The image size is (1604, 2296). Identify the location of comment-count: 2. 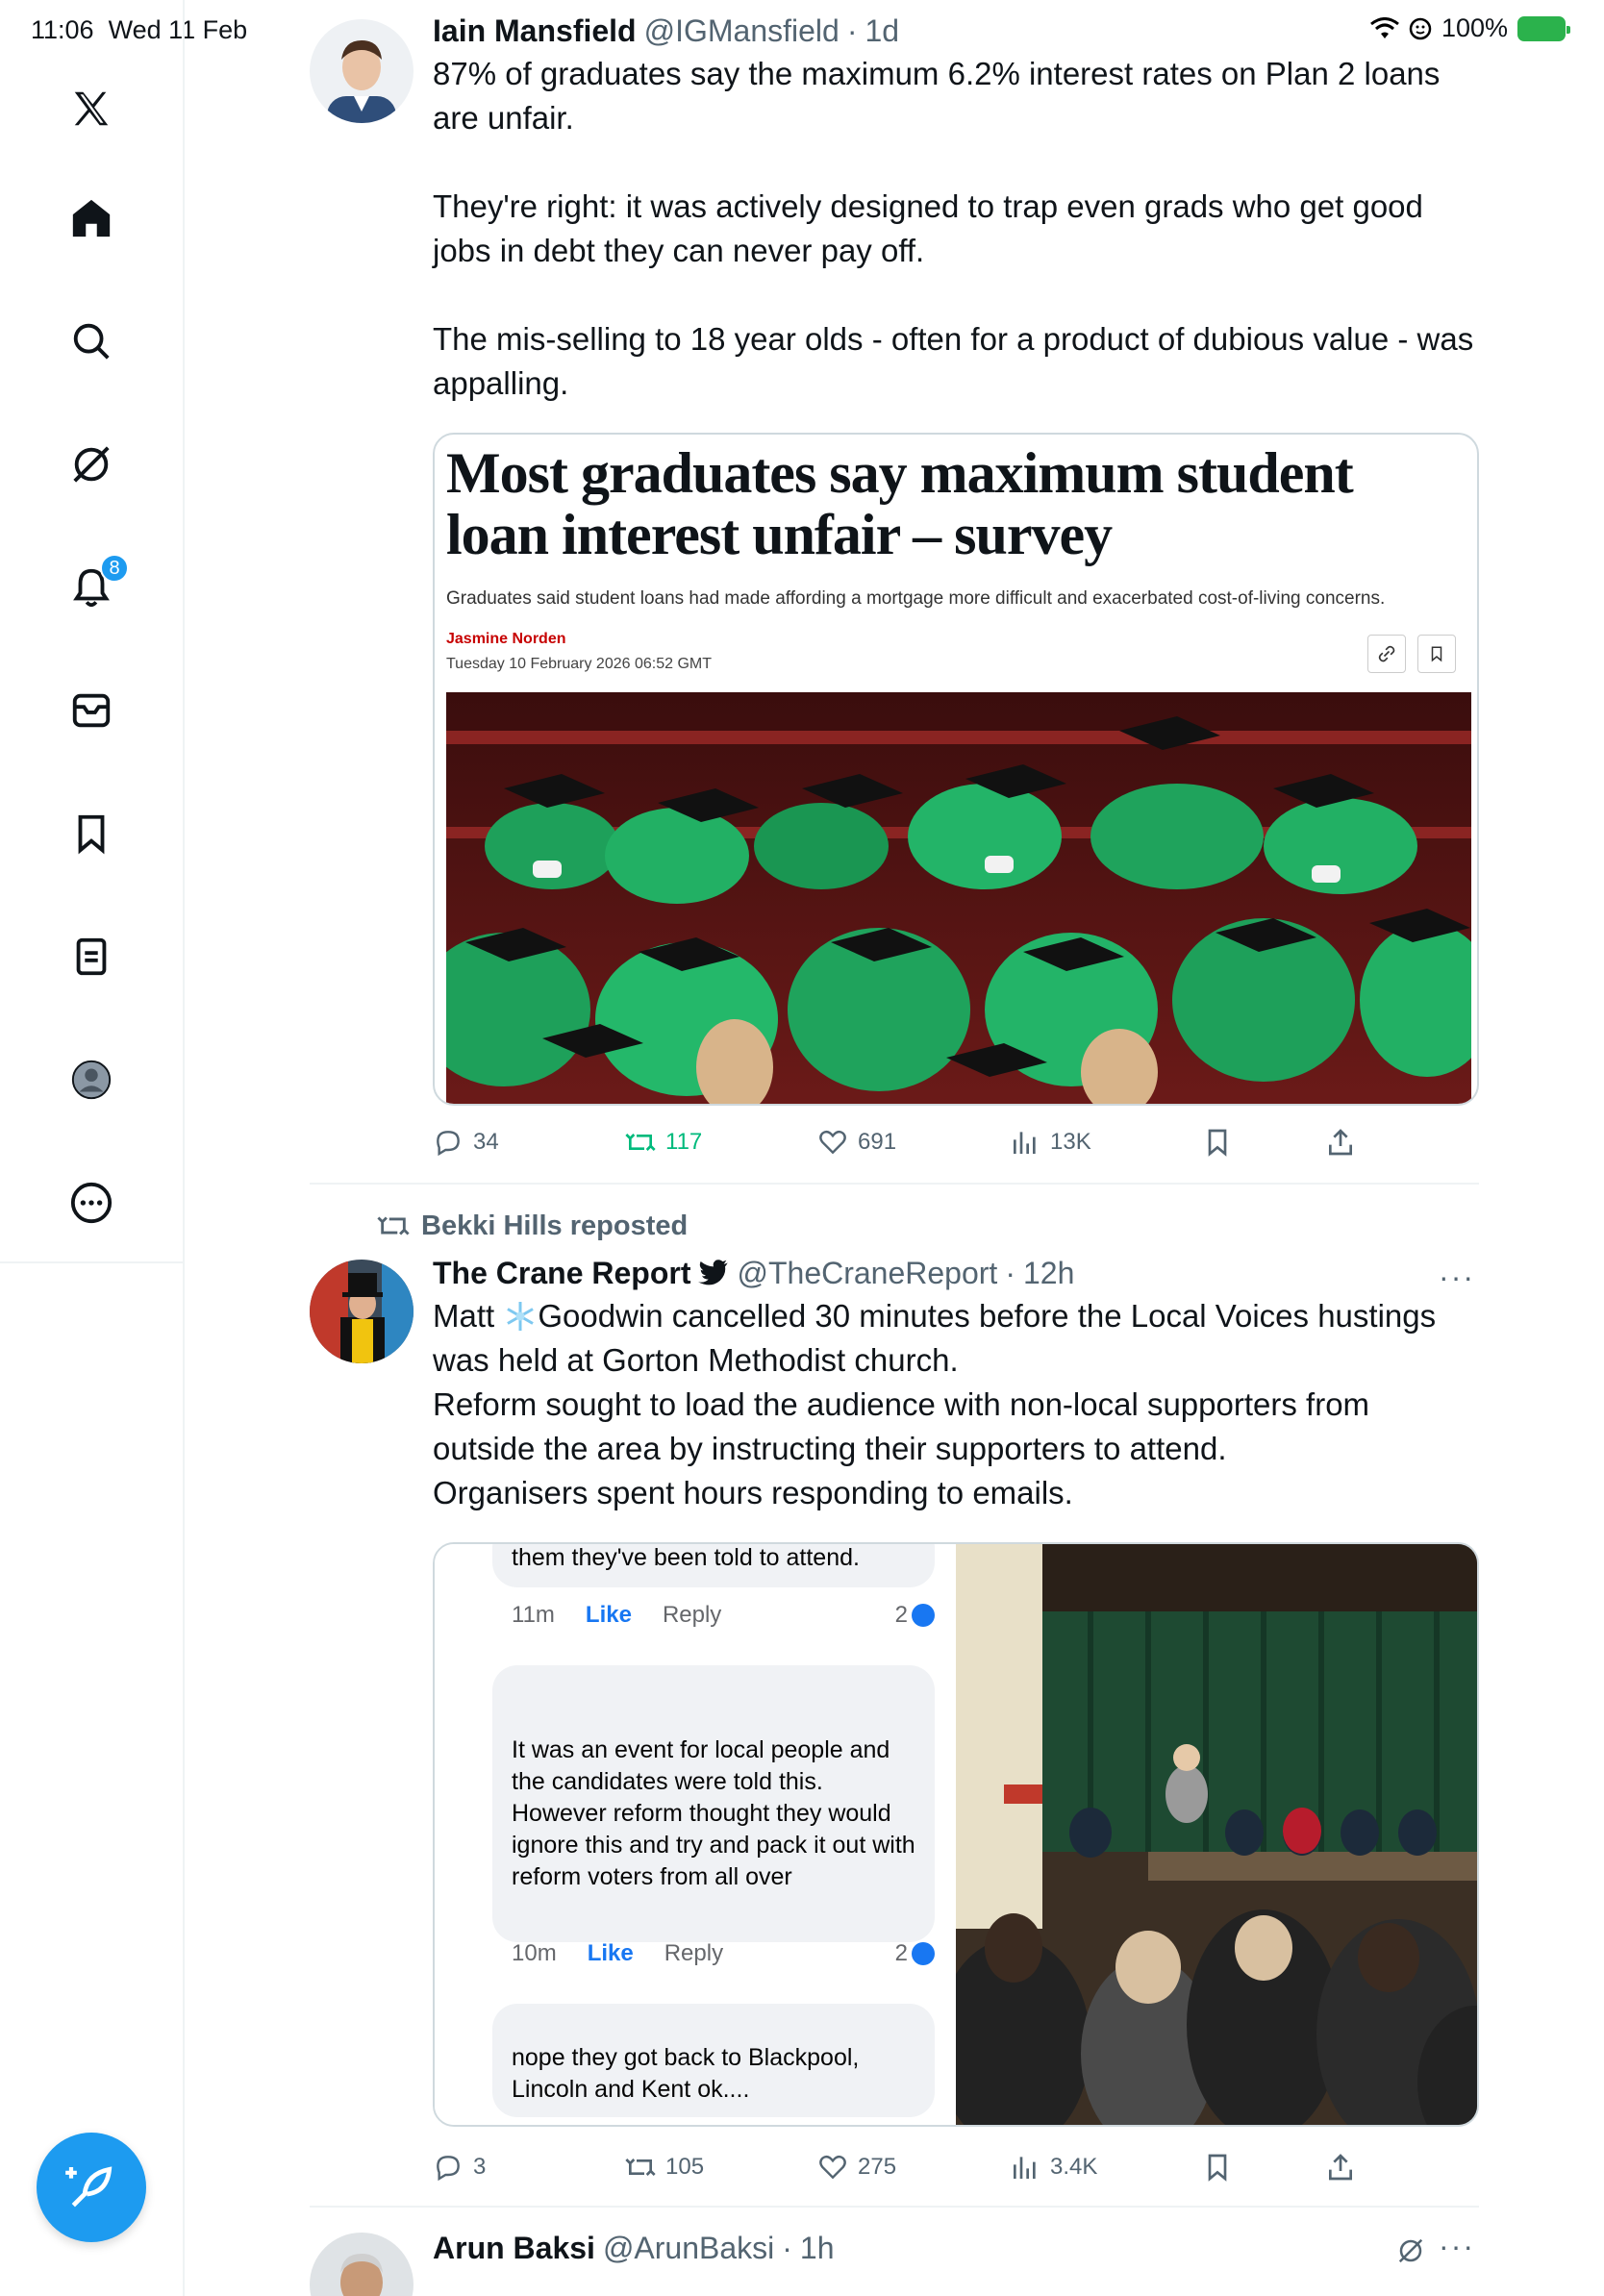
(915, 1953).